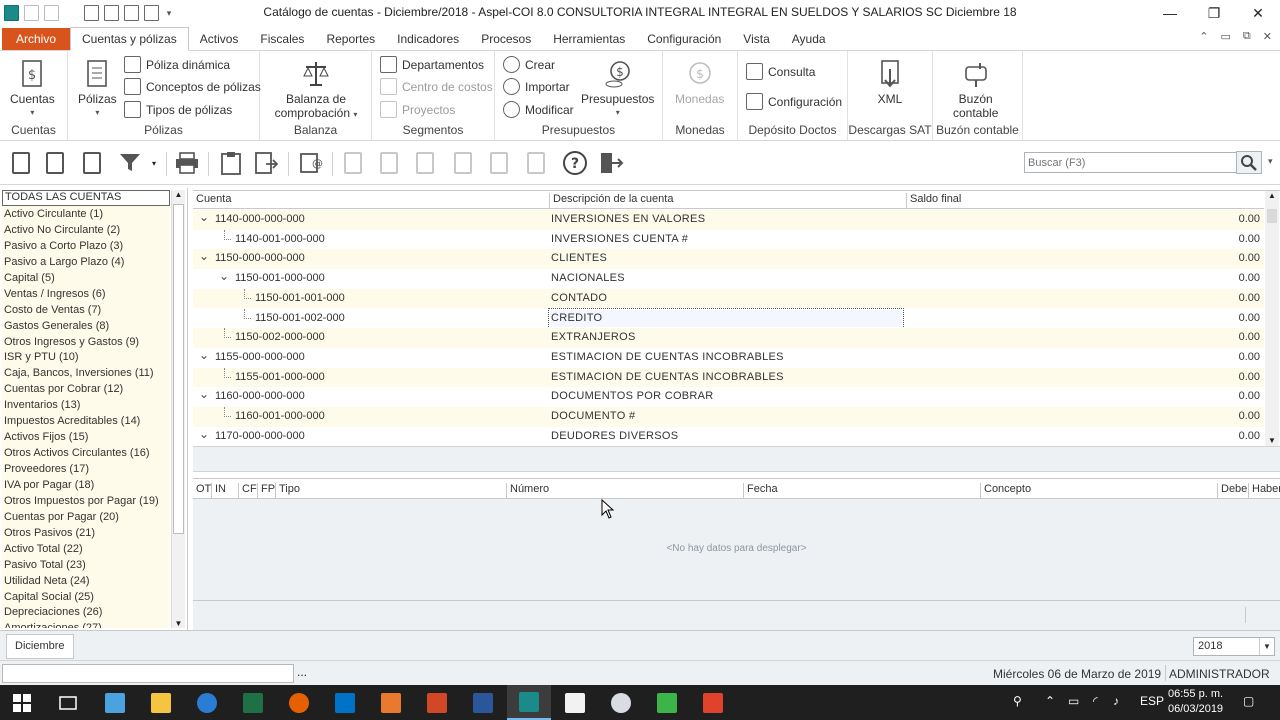 This screenshot has height=720, width=1280. I want to click on column-header-haber: Haber, so click(1264, 490).